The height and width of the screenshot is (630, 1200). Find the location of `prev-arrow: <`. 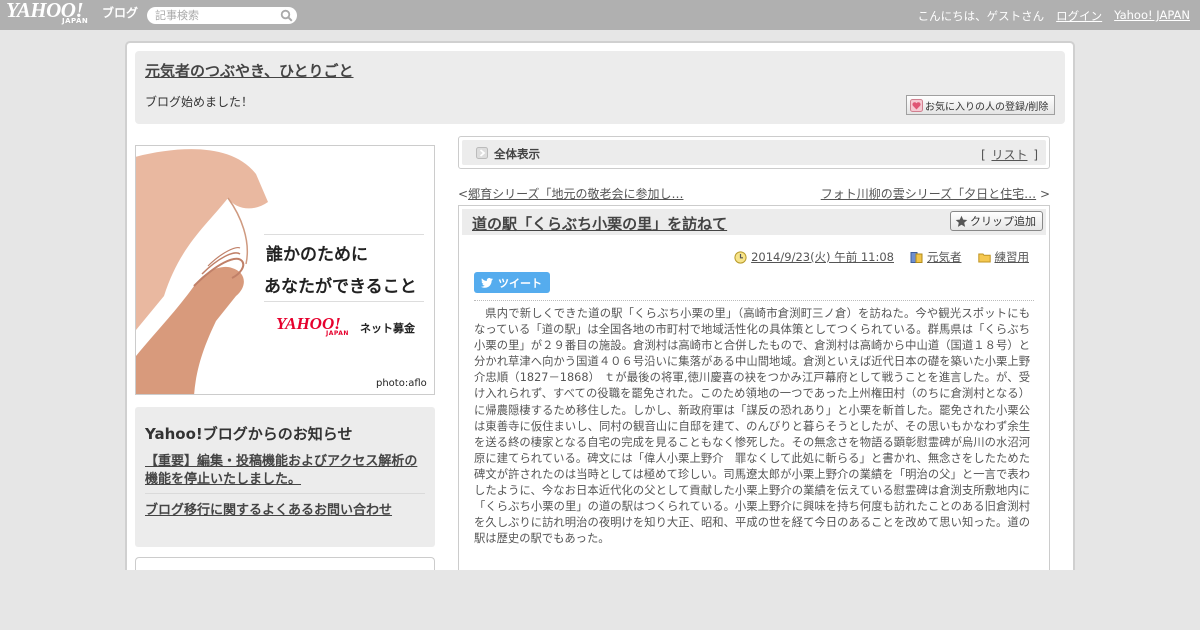

prev-arrow: < is located at coordinates (463, 194).